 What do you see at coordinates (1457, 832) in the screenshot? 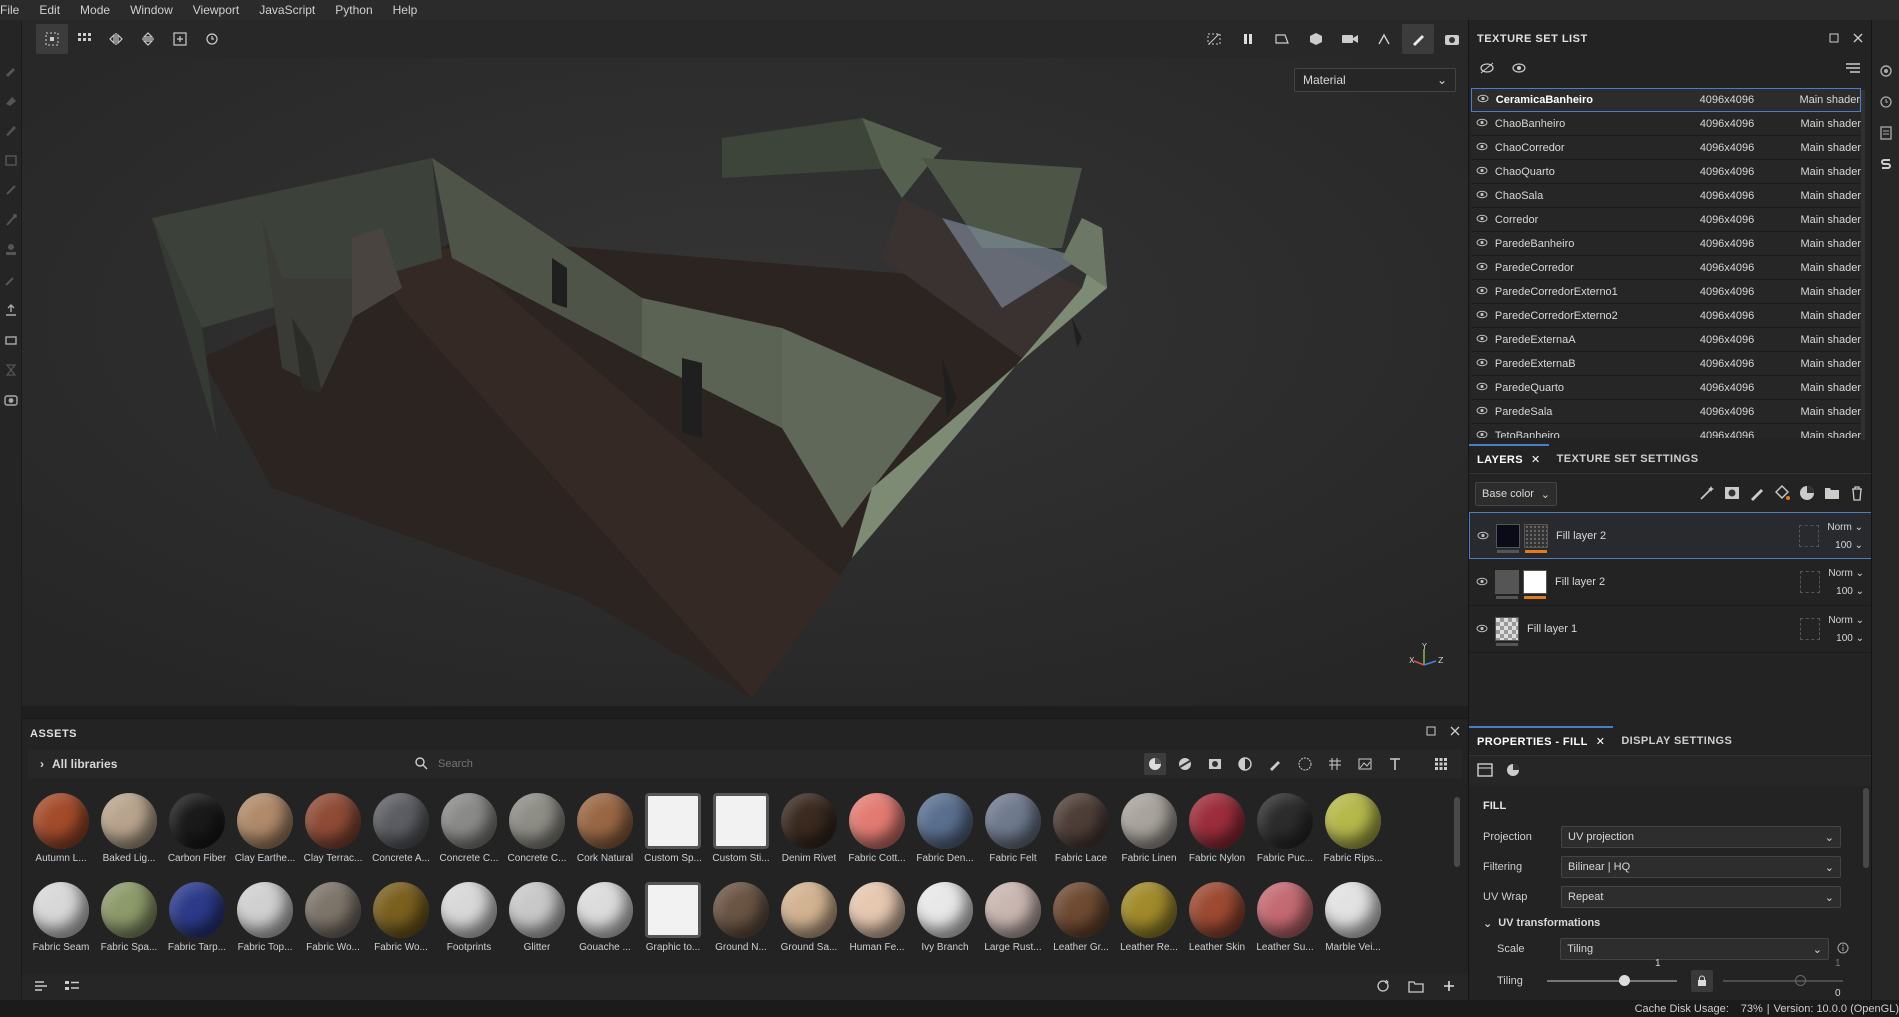
I see `assets-scrollbar` at bounding box center [1457, 832].